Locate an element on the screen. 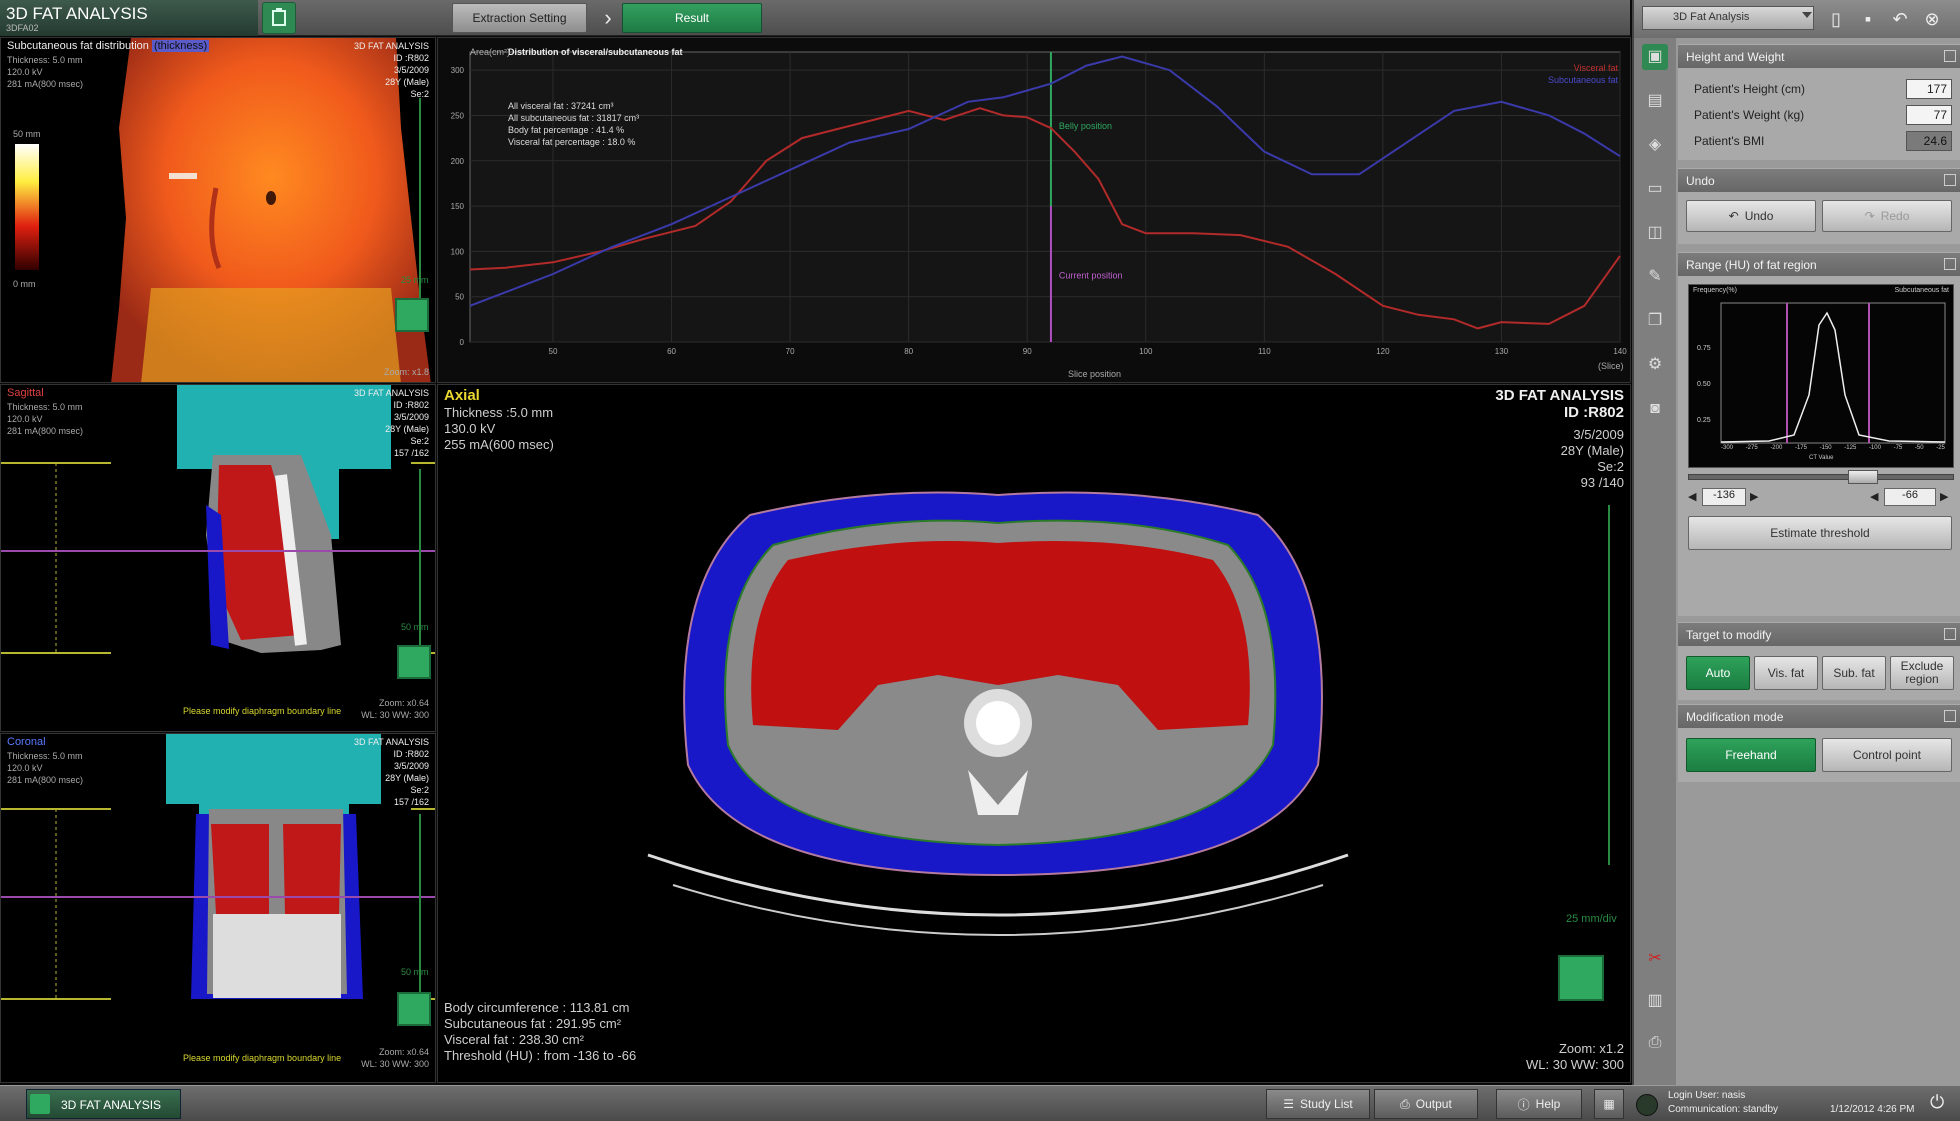  step-arrow-icon: › is located at coordinates (608, 17).